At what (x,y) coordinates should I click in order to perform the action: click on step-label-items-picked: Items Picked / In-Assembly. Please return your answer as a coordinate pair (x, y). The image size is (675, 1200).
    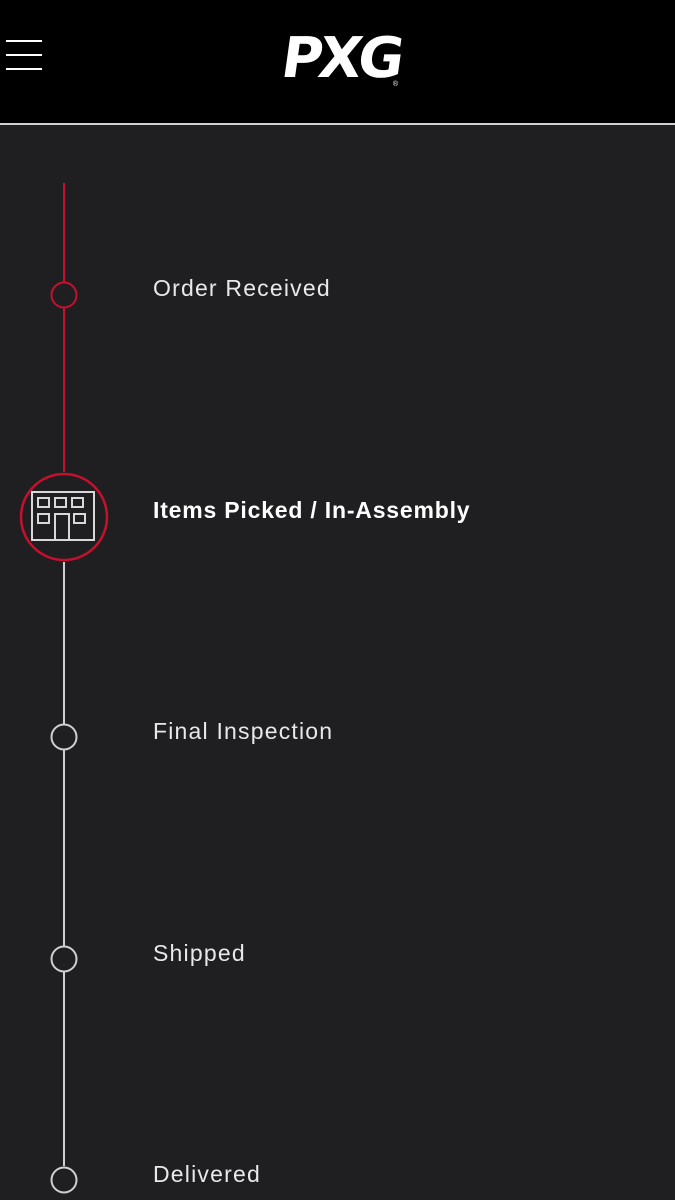
    Looking at the image, I should click on (312, 510).